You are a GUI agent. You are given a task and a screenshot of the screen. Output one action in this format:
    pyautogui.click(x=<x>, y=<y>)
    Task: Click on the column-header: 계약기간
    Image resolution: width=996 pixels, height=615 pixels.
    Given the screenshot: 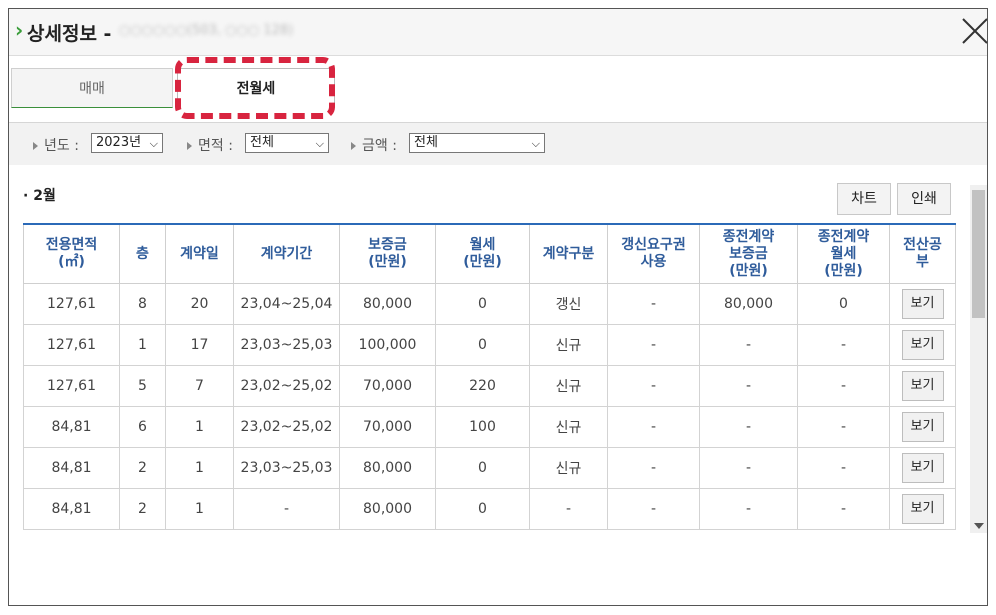 What is the action you would take?
    pyautogui.click(x=286, y=253)
    